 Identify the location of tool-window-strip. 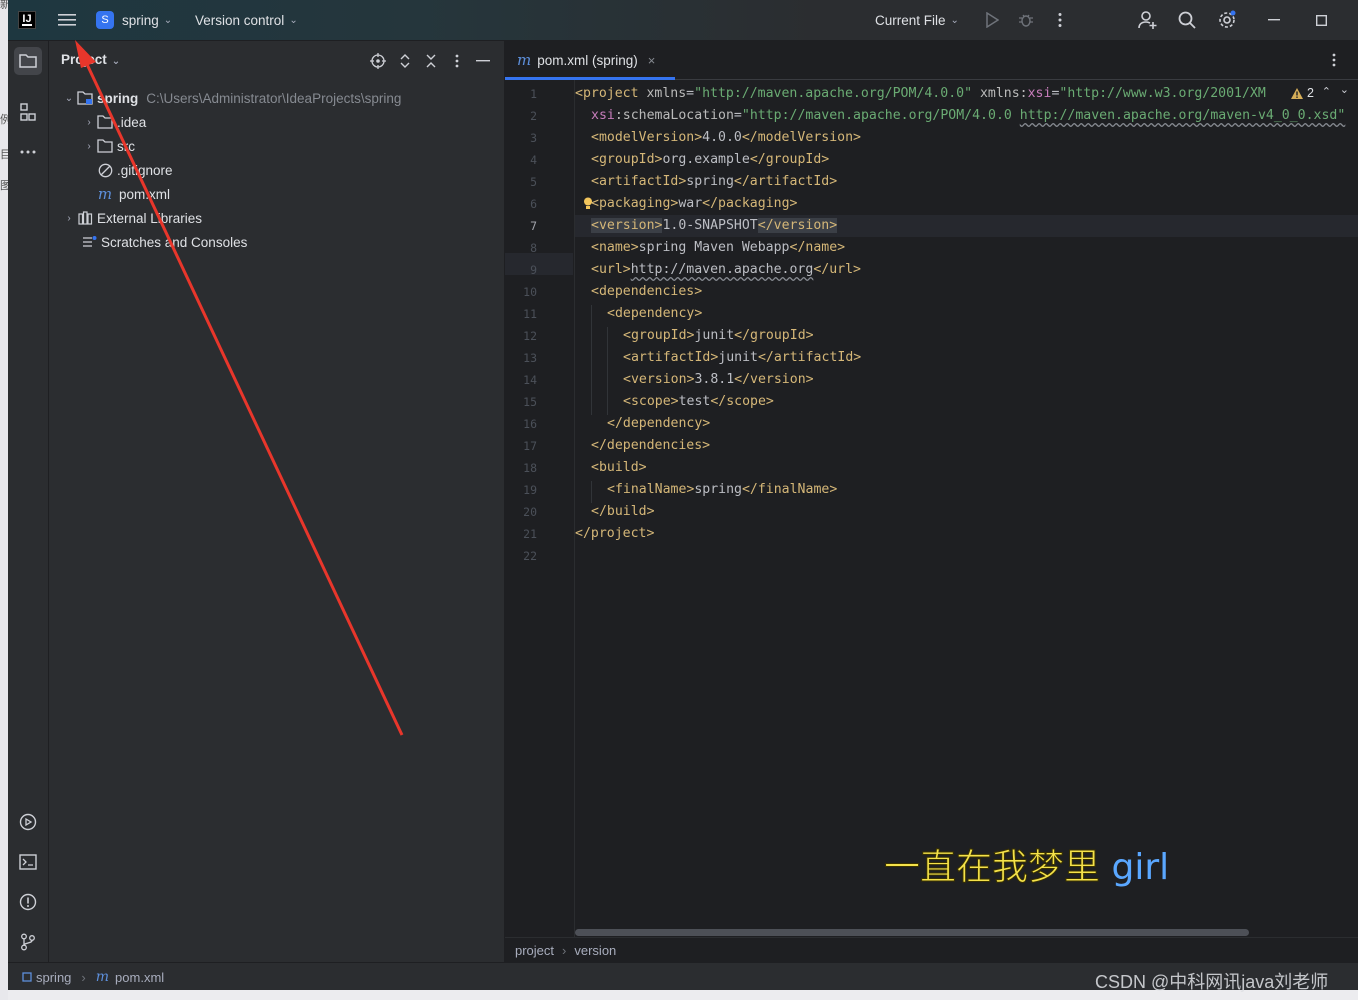
(28, 501).